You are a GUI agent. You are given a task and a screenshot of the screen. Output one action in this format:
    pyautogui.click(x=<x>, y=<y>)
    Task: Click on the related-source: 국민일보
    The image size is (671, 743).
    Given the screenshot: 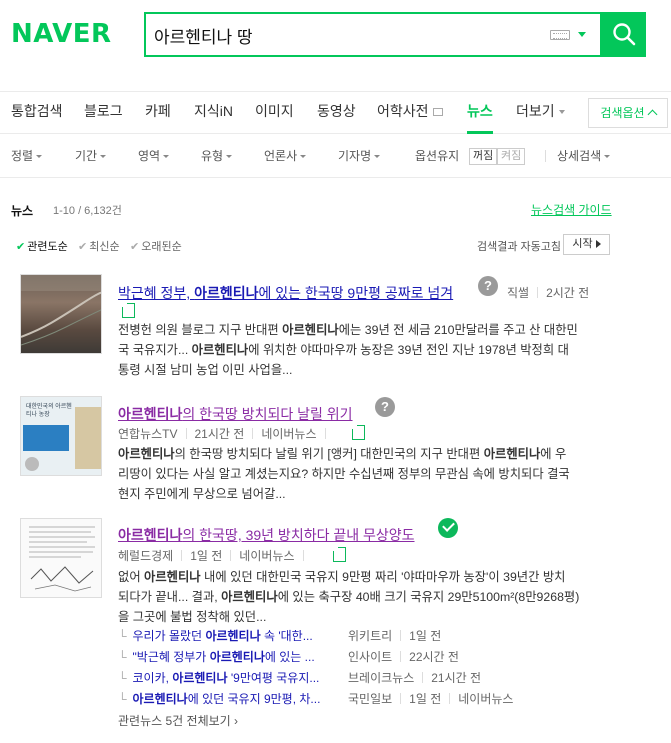 What is the action you would take?
    pyautogui.click(x=370, y=699)
    